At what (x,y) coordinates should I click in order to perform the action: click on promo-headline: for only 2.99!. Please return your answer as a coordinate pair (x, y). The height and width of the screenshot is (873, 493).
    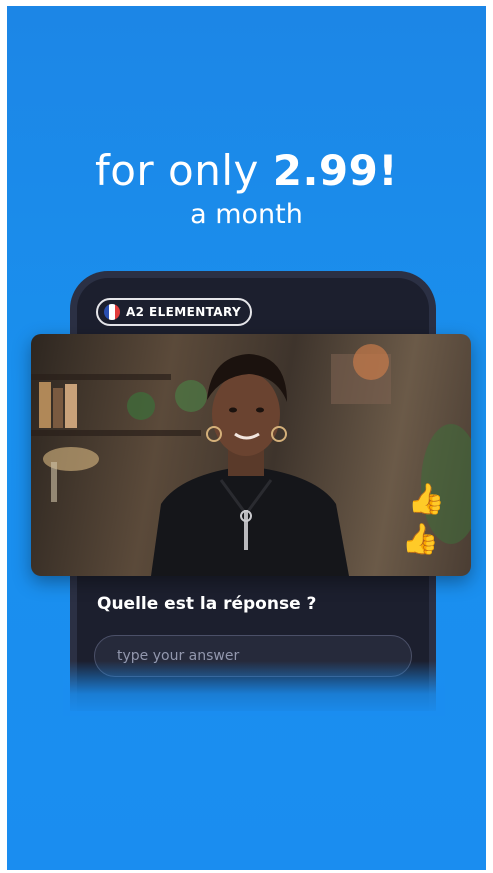
    Looking at the image, I should click on (246, 170).